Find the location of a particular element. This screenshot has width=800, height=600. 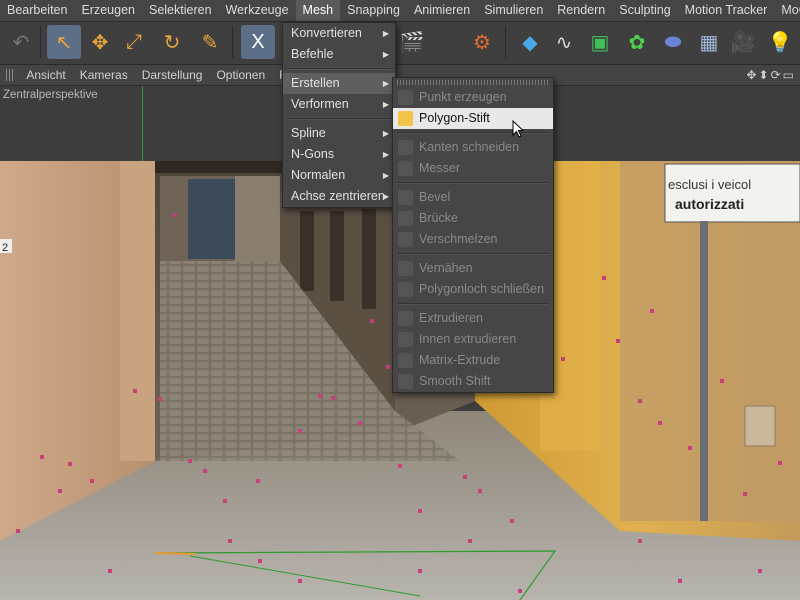

close-hole-icon is located at coordinates (405, 289).